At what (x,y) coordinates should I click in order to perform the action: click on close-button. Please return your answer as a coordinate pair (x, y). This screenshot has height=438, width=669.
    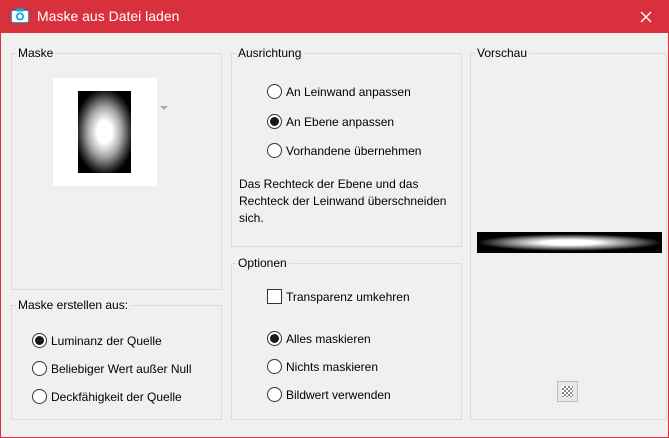
    Looking at the image, I should click on (646, 16).